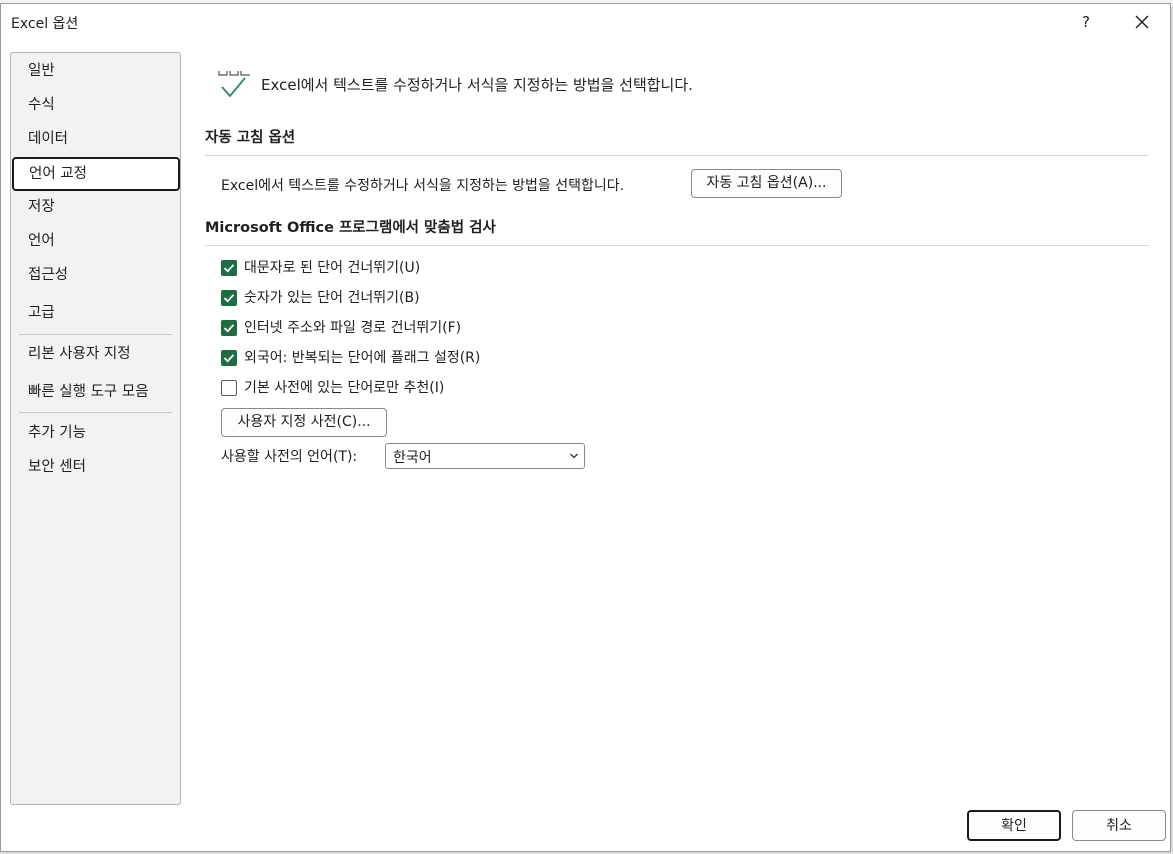 This screenshot has width=1173, height=854. I want to click on close-icon, so click(1142, 22).